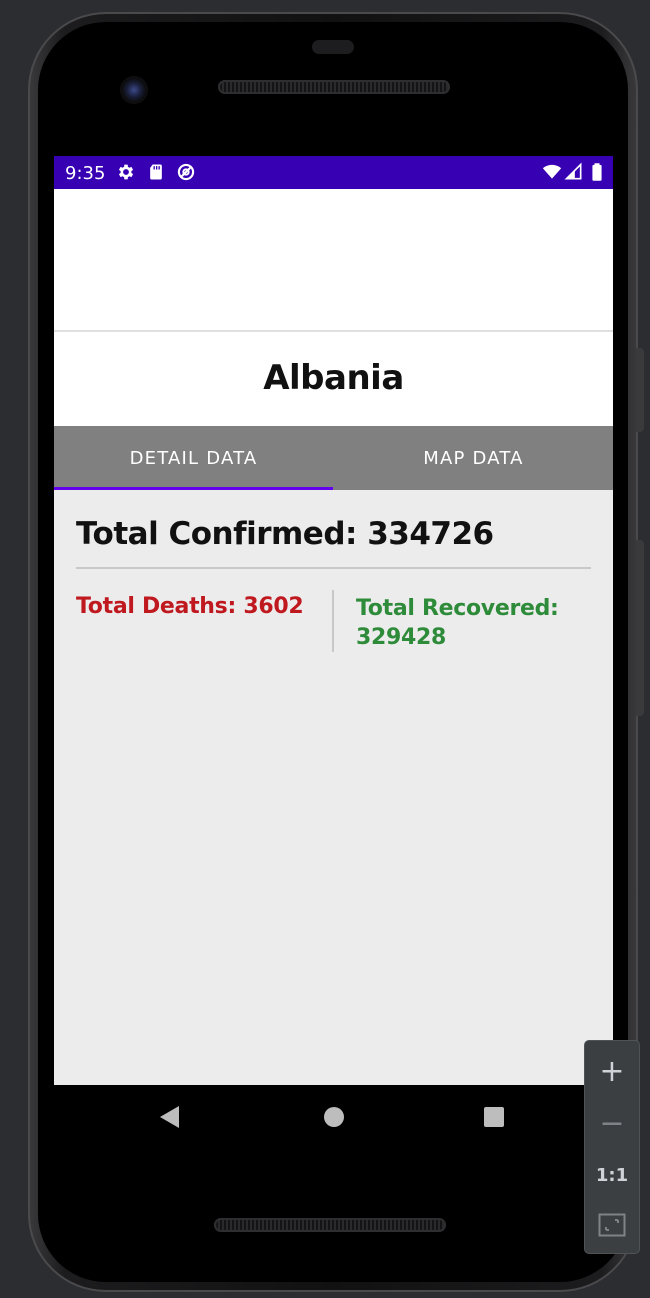 Image resolution: width=650 pixels, height=1298 pixels. What do you see at coordinates (333, 568) in the screenshot?
I see `horizontal-divider` at bounding box center [333, 568].